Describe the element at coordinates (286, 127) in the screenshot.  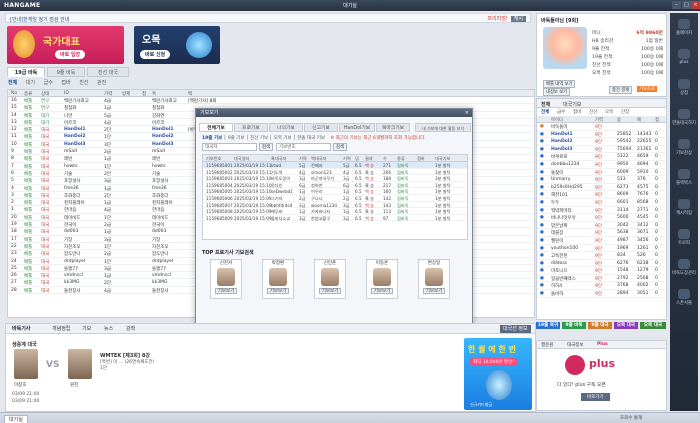
I see `tab-my-records: 나의기보` at that location.